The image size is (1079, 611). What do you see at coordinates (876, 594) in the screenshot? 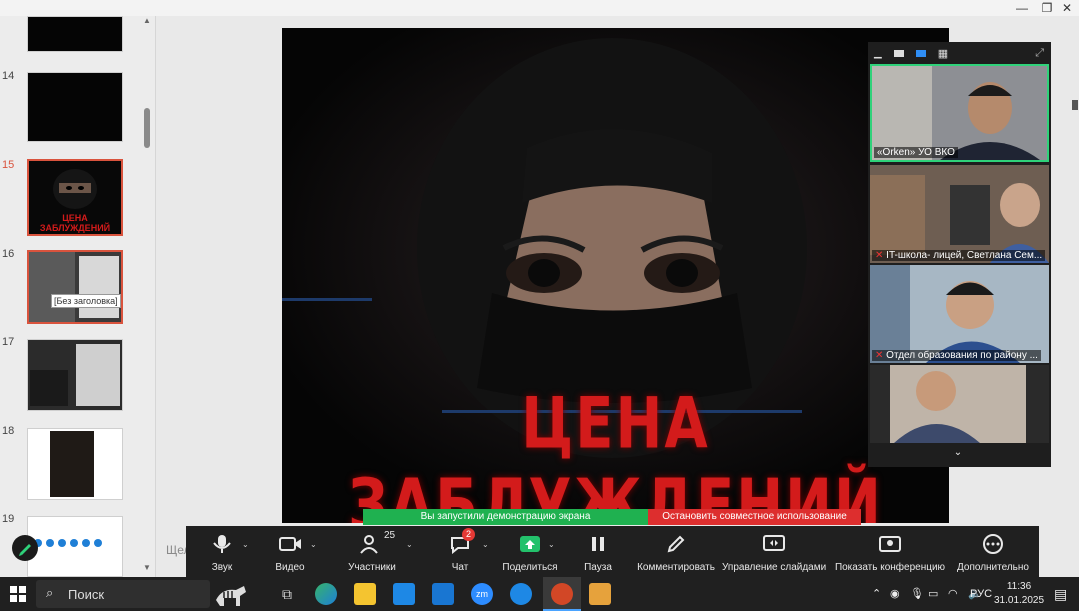
I see `show-hidden-icons-icon: ⌃` at bounding box center [876, 594].